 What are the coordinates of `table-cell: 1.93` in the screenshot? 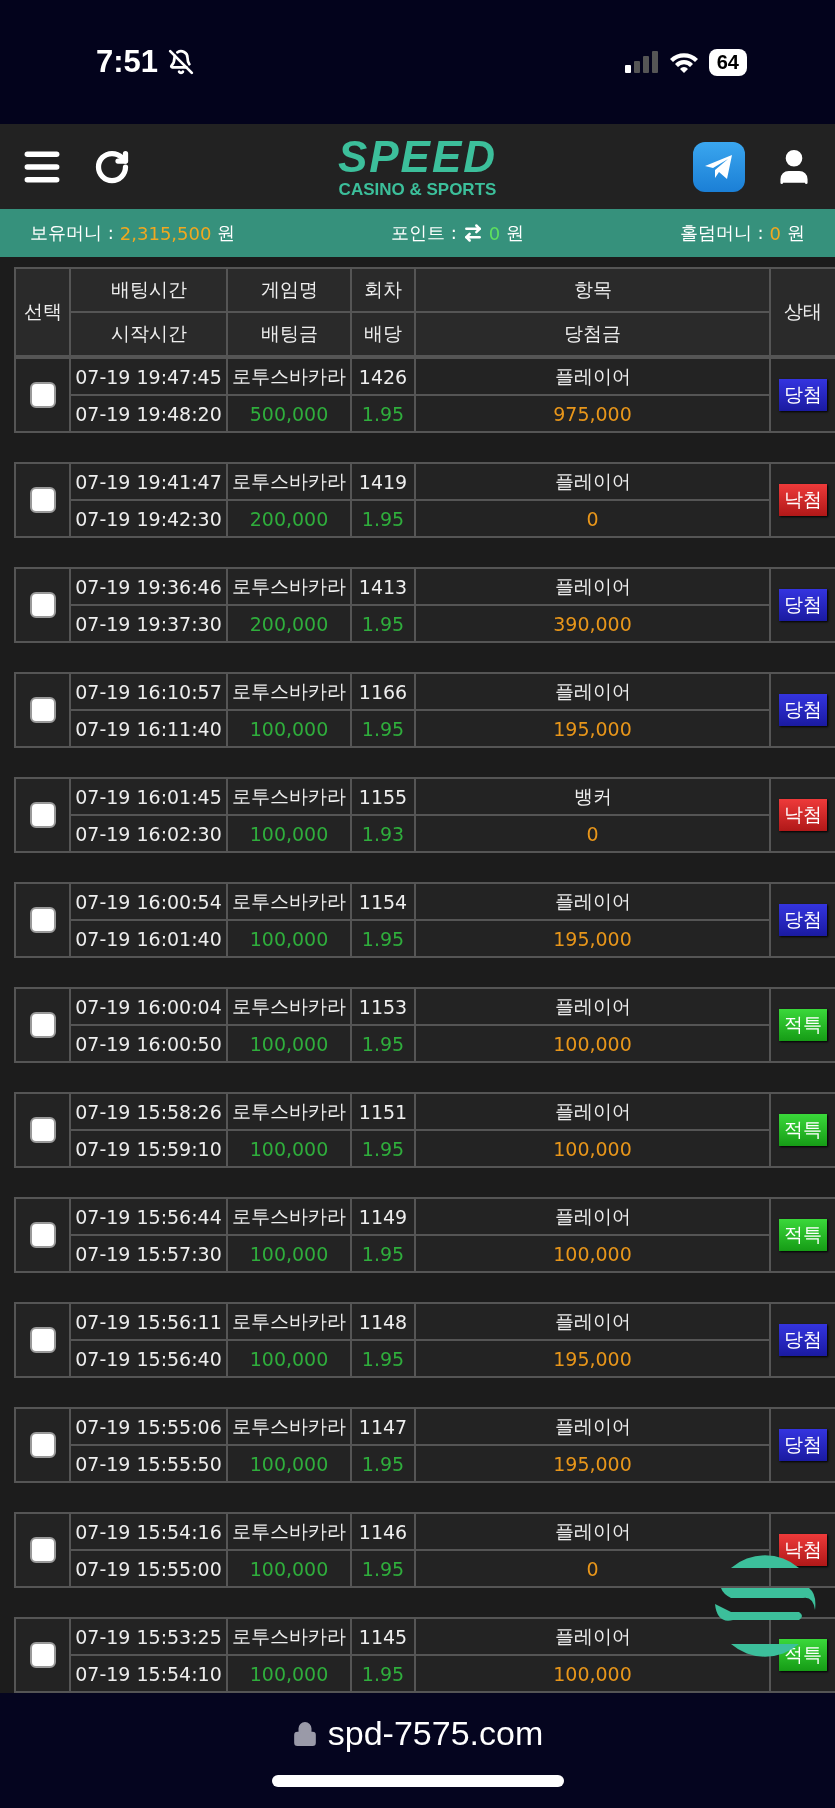 It's located at (383, 834).